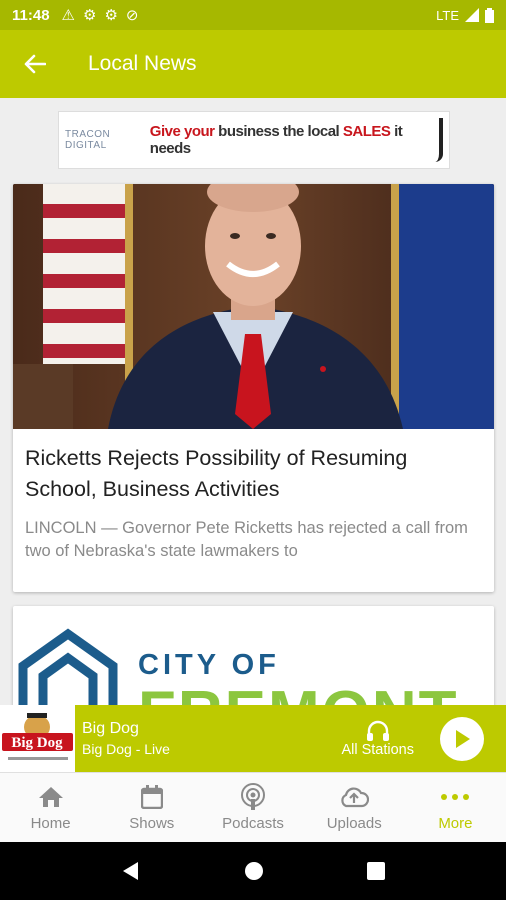  I want to click on battery-icon, so click(489, 15).